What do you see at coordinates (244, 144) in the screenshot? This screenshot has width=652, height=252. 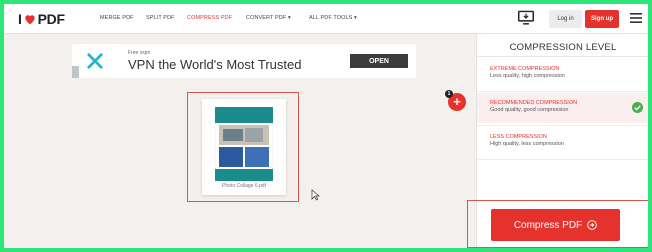 I see `pdf-thumbnail` at bounding box center [244, 144].